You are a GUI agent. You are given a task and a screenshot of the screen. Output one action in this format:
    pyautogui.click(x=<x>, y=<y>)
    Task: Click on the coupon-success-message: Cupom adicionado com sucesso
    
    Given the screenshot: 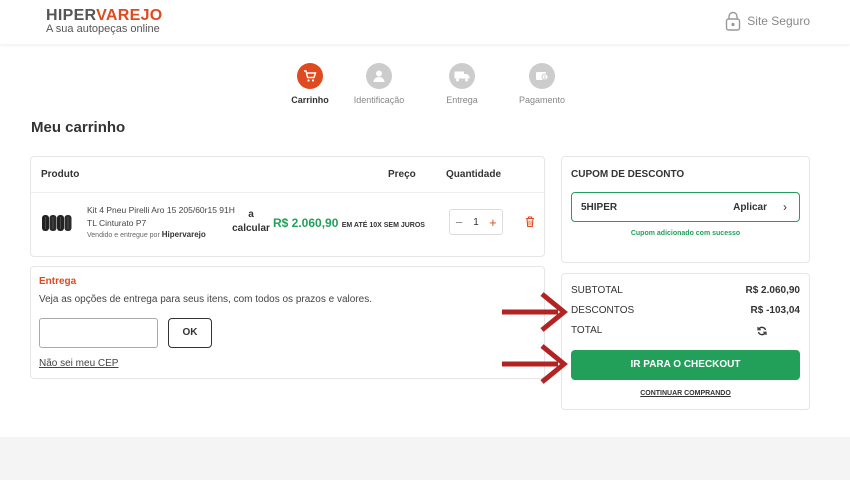 What is the action you would take?
    pyautogui.click(x=685, y=233)
    